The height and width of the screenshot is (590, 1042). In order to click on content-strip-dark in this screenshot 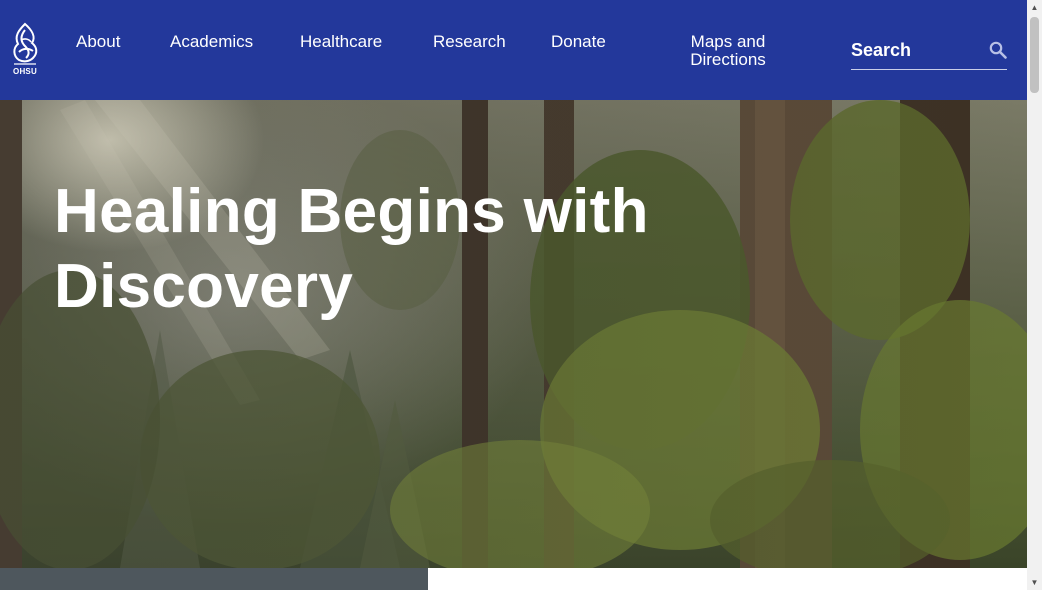, I will do `click(214, 579)`.